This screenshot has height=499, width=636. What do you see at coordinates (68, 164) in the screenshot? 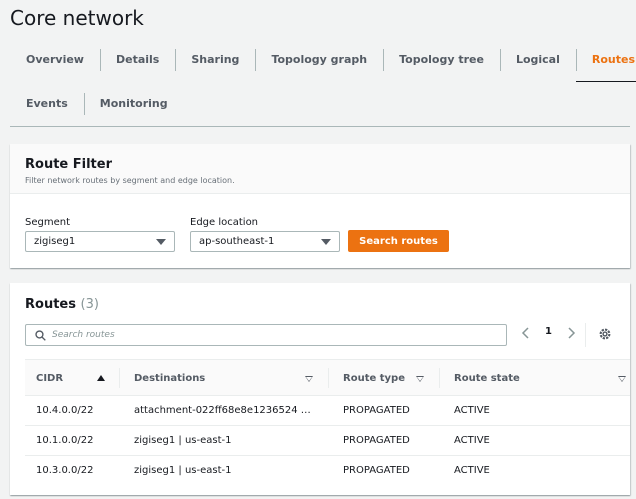
I see `route-filter-title: Route Filter` at bounding box center [68, 164].